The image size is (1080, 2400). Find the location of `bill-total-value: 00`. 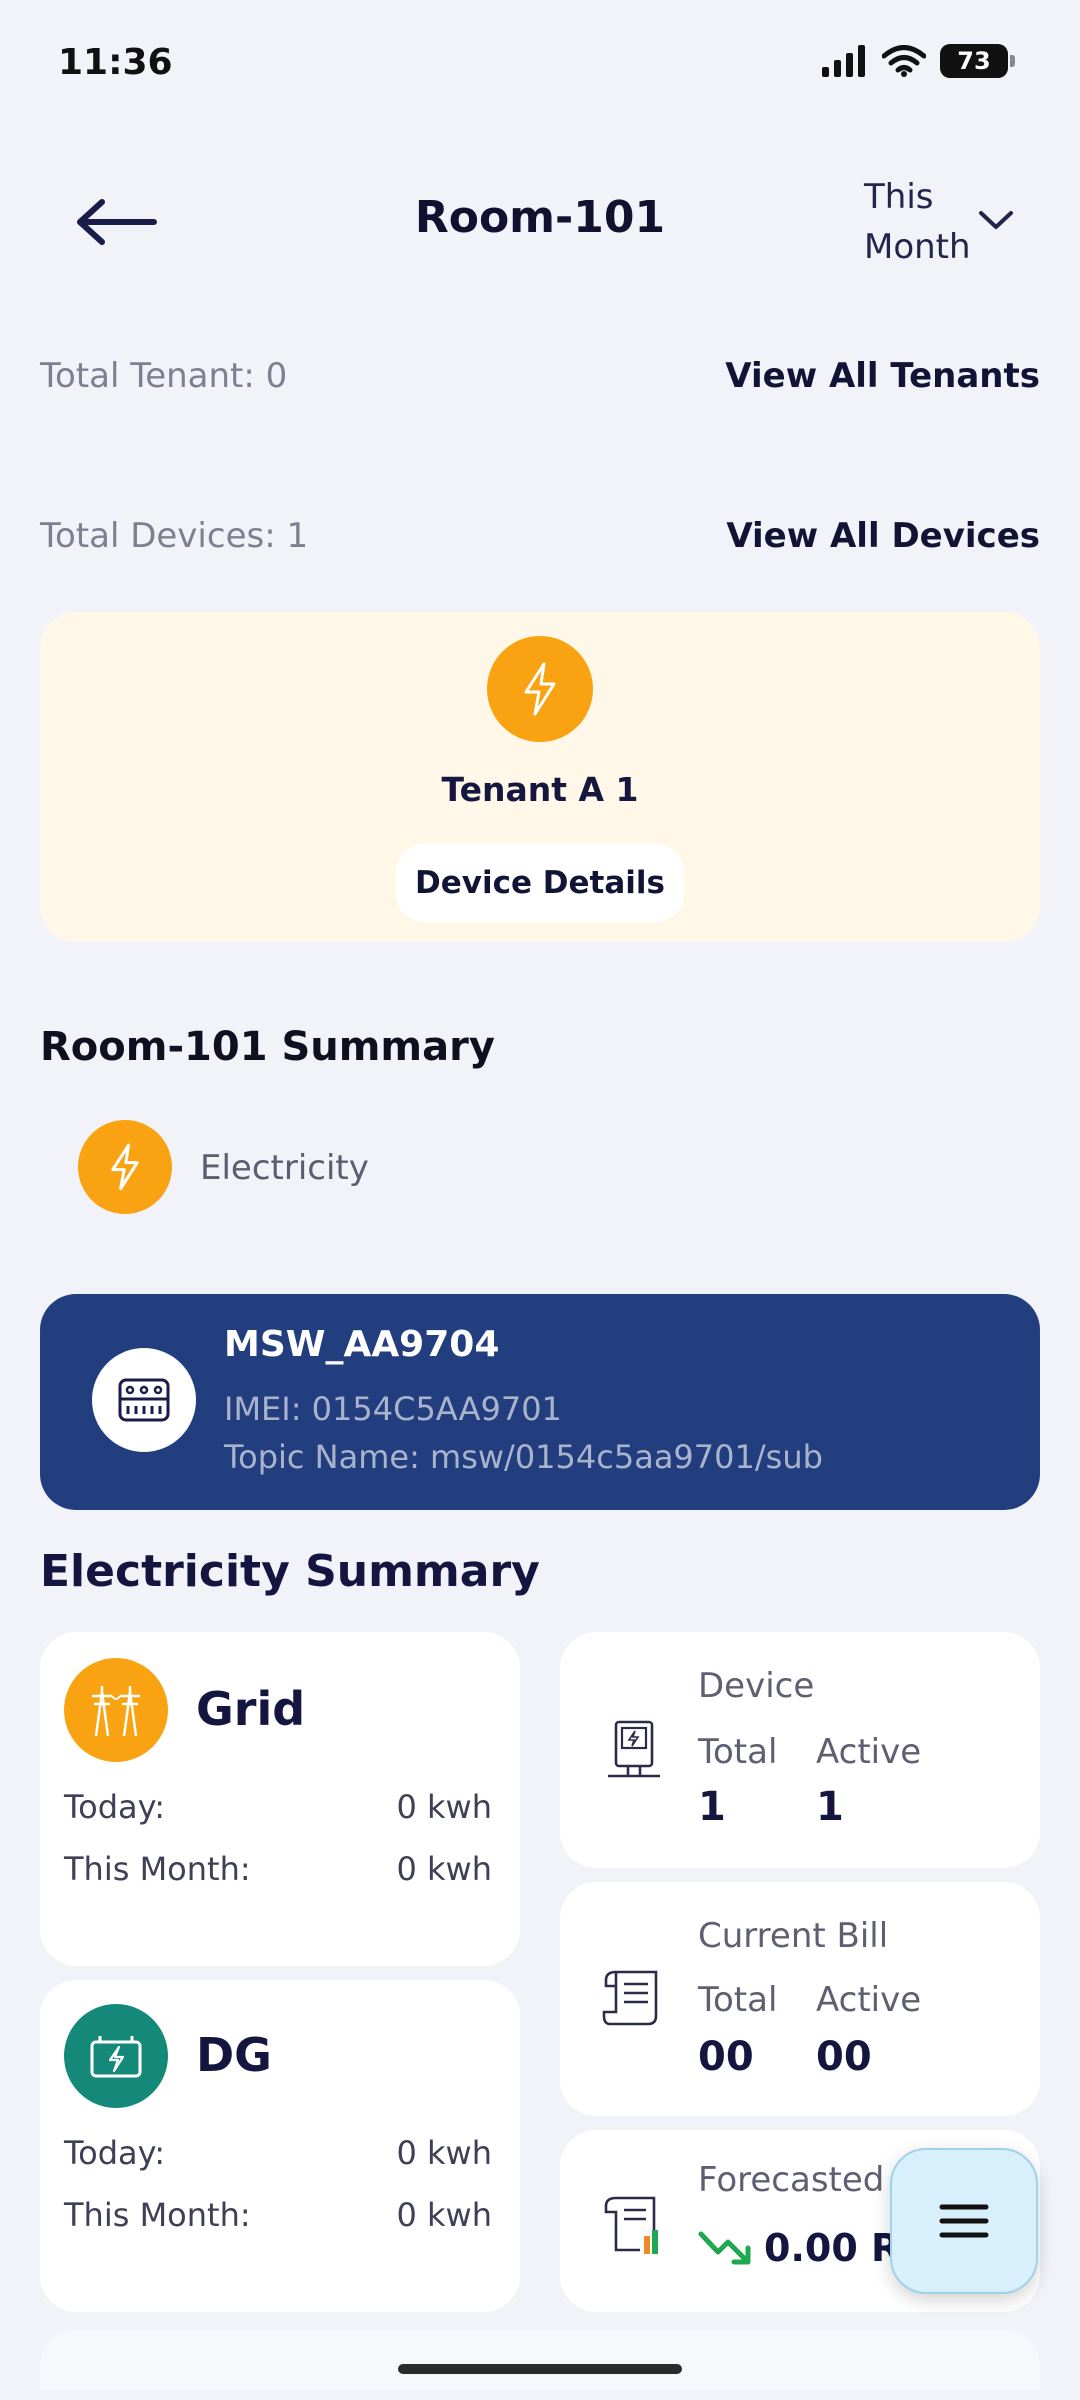

bill-total-value: 00 is located at coordinates (726, 2057).